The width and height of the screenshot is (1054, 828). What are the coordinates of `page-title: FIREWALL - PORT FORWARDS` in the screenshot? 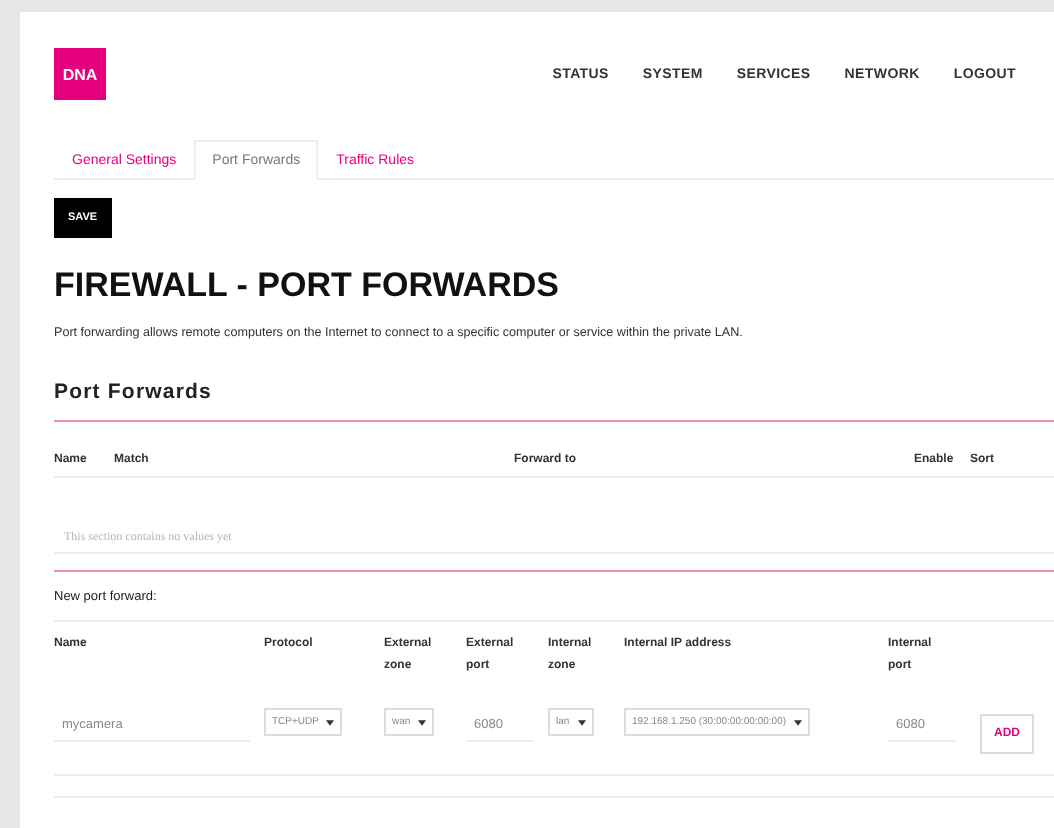 It's located at (307, 286).